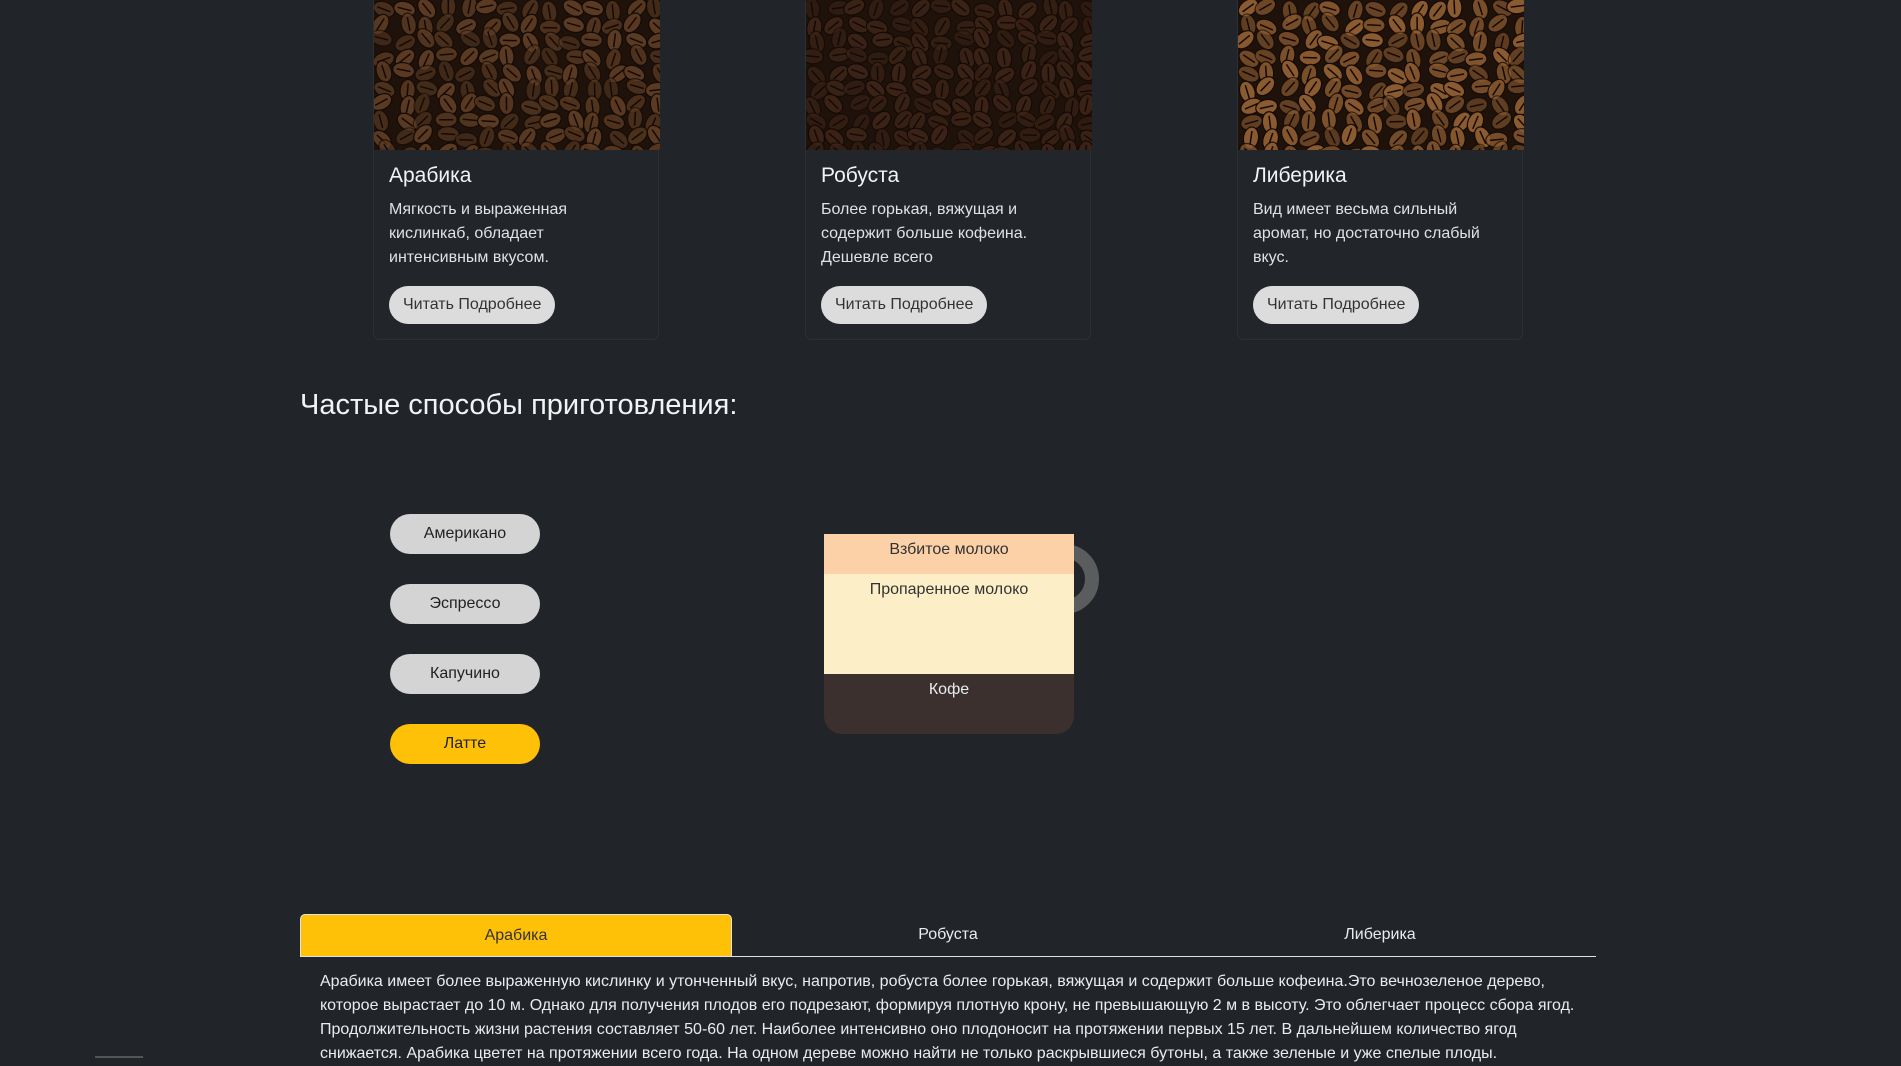 The width and height of the screenshot is (1901, 1066). I want to click on tab-liberica: Либерика, so click(1380, 935).